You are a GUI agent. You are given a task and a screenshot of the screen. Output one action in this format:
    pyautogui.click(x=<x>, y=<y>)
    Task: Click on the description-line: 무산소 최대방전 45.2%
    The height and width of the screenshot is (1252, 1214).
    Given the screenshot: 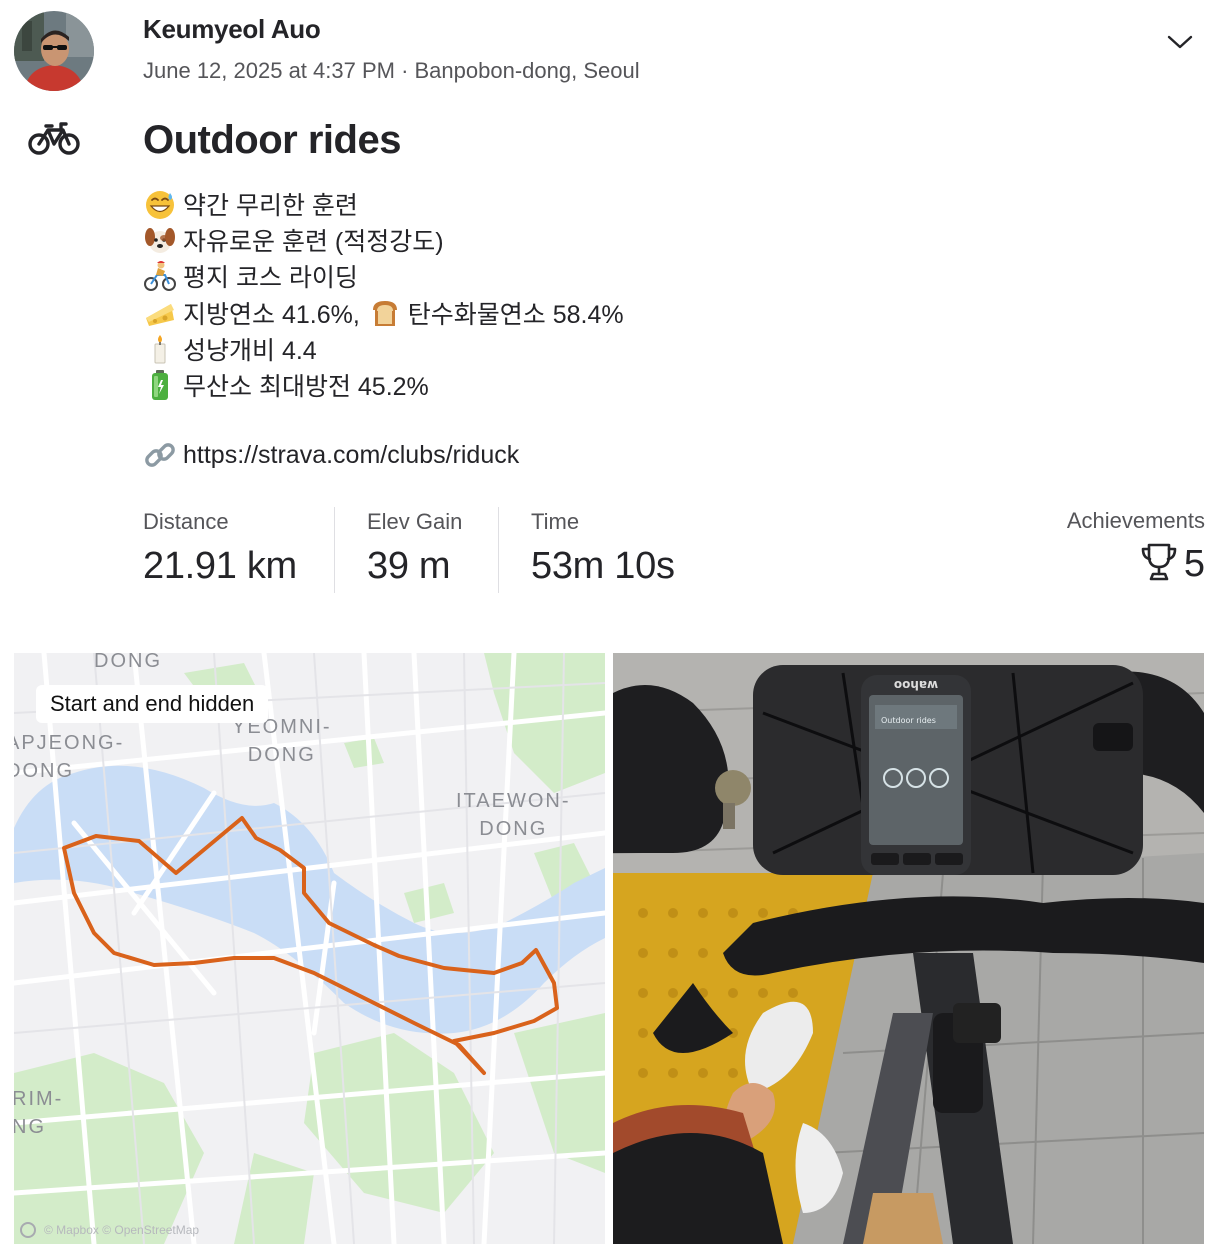 What is the action you would take?
    pyautogui.click(x=593, y=385)
    